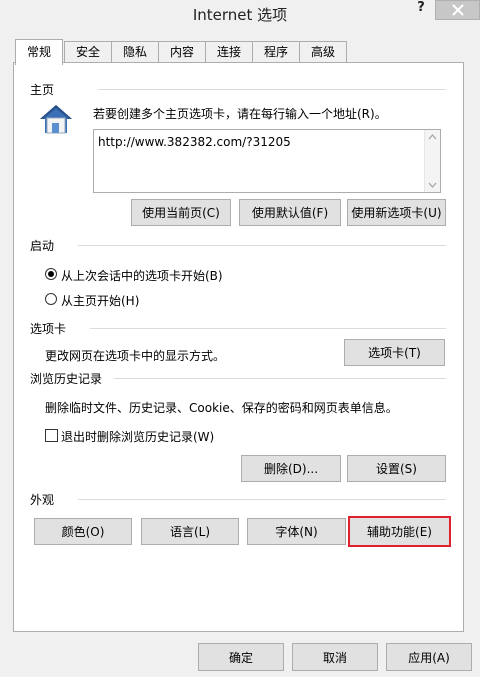 This screenshot has height=677, width=480. What do you see at coordinates (51, 435) in the screenshot?
I see `delete-on-exit-checkbox` at bounding box center [51, 435].